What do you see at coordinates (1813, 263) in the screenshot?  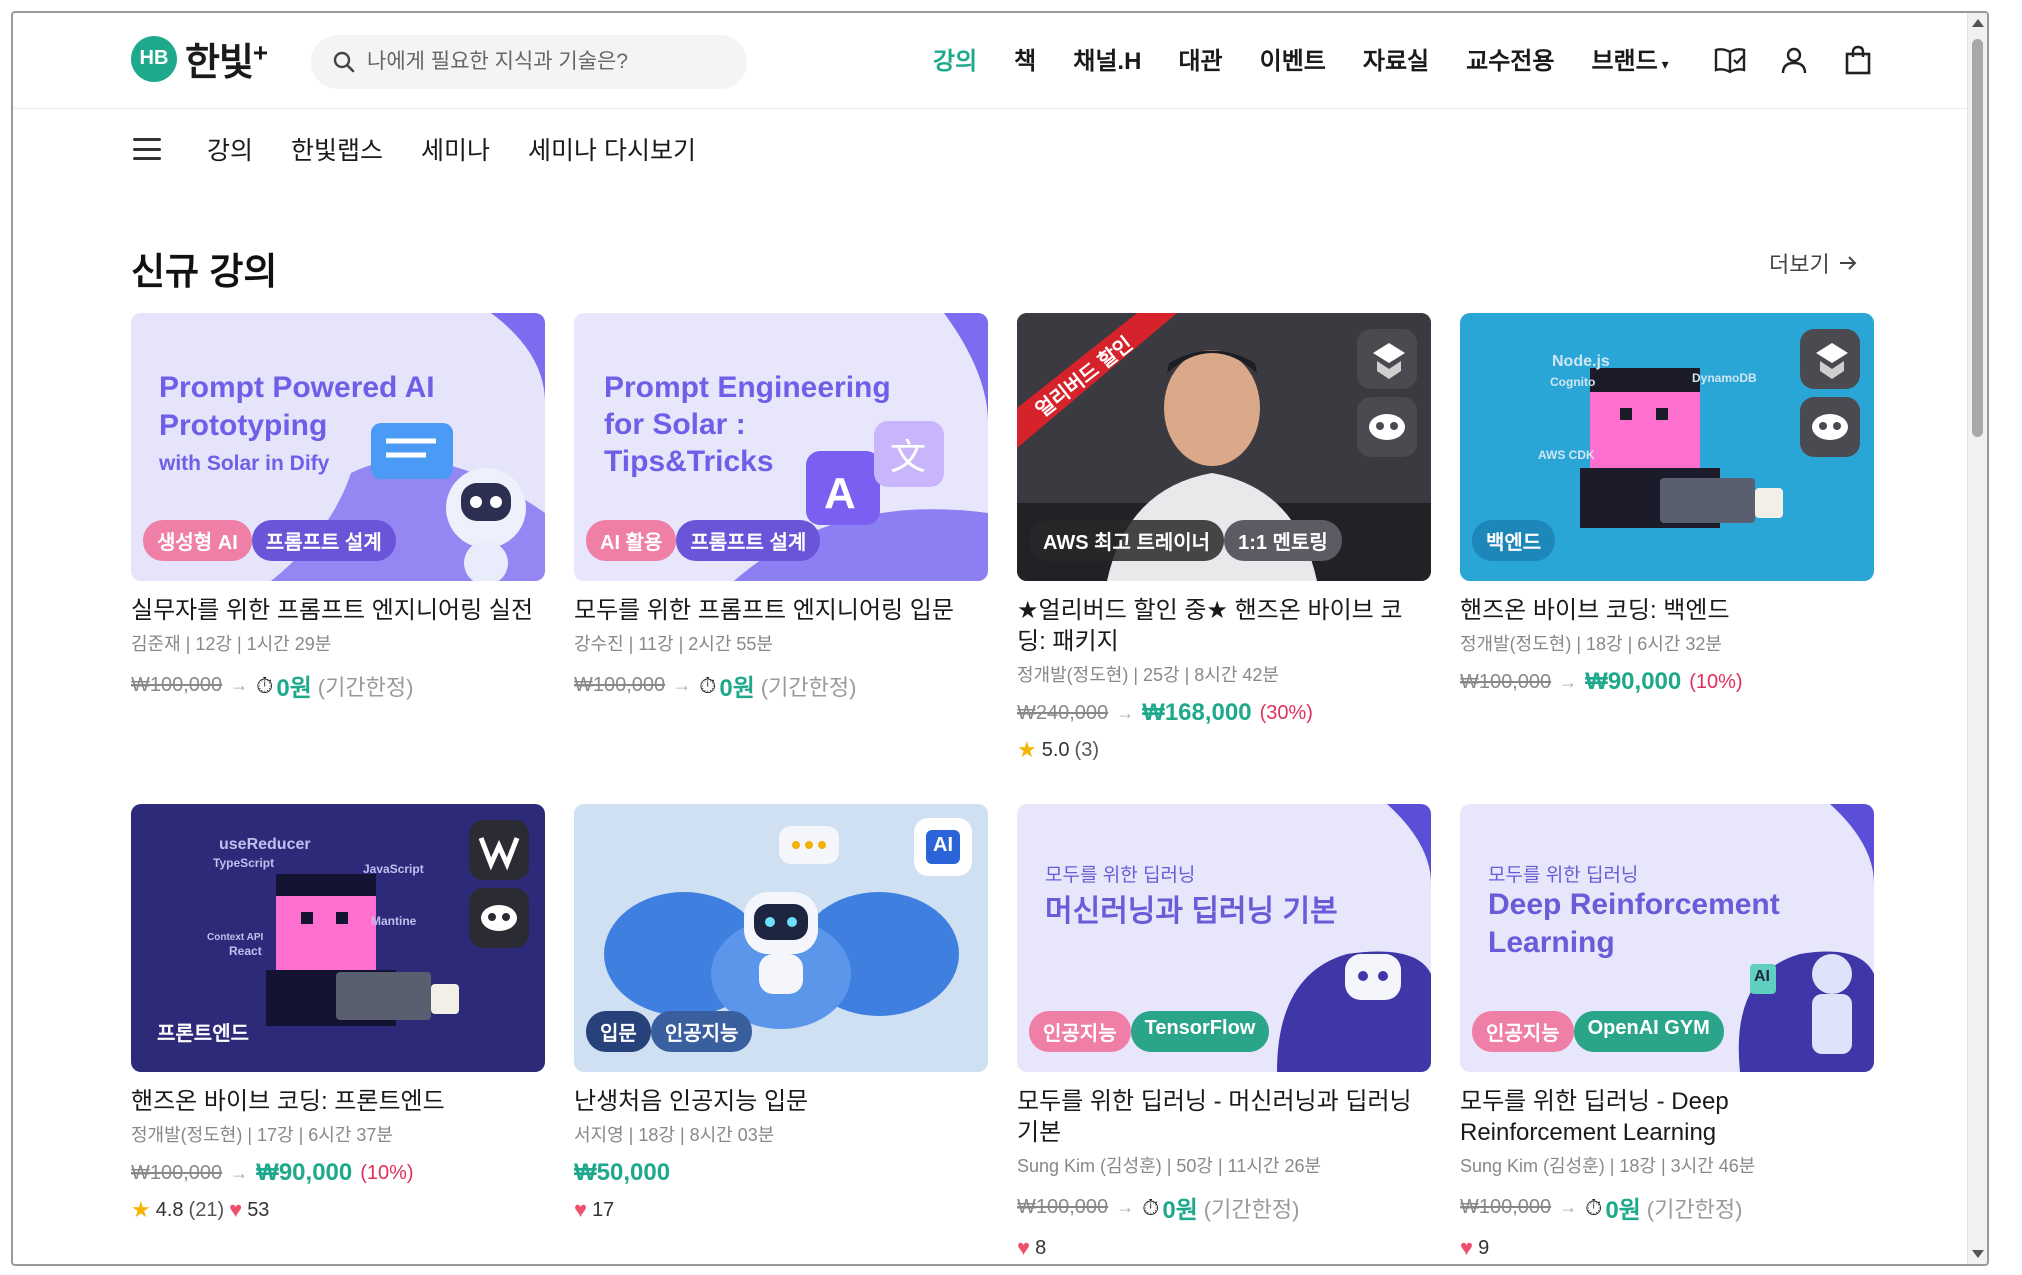 I see `more-link: 더보기` at bounding box center [1813, 263].